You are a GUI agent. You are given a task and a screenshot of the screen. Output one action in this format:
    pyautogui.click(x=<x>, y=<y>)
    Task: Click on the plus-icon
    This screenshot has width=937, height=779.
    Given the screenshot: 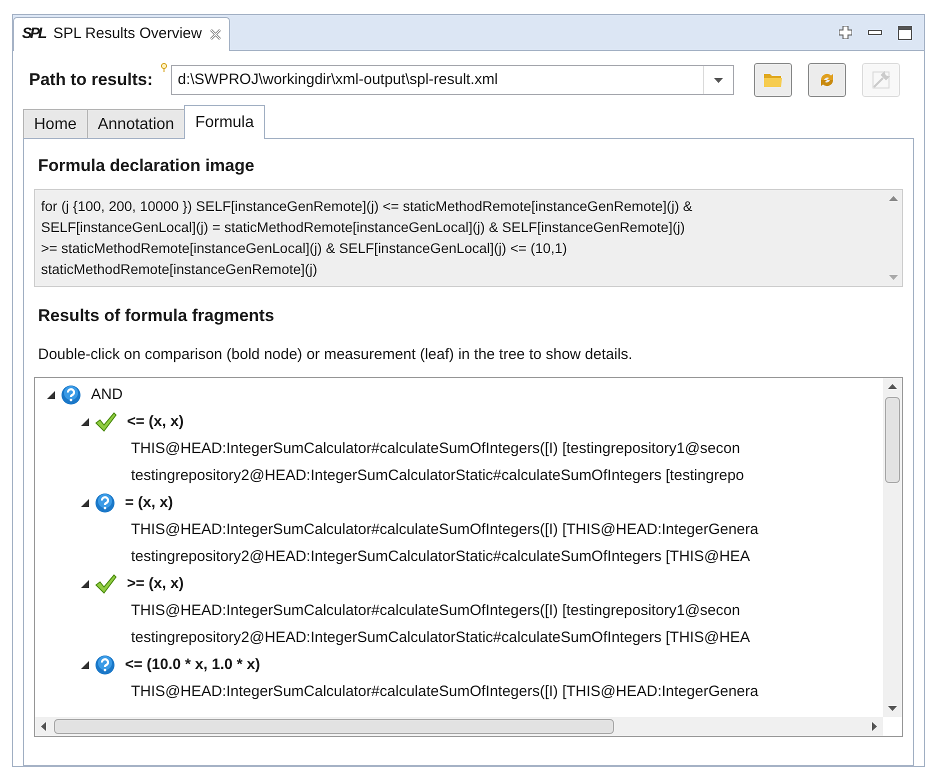 What is the action you would take?
    pyautogui.click(x=845, y=32)
    